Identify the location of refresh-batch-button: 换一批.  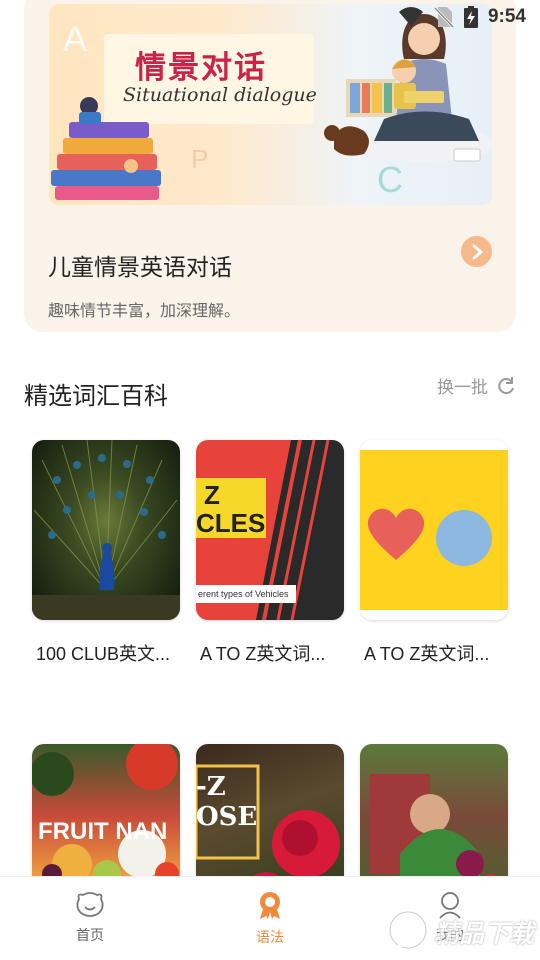
(476, 385).